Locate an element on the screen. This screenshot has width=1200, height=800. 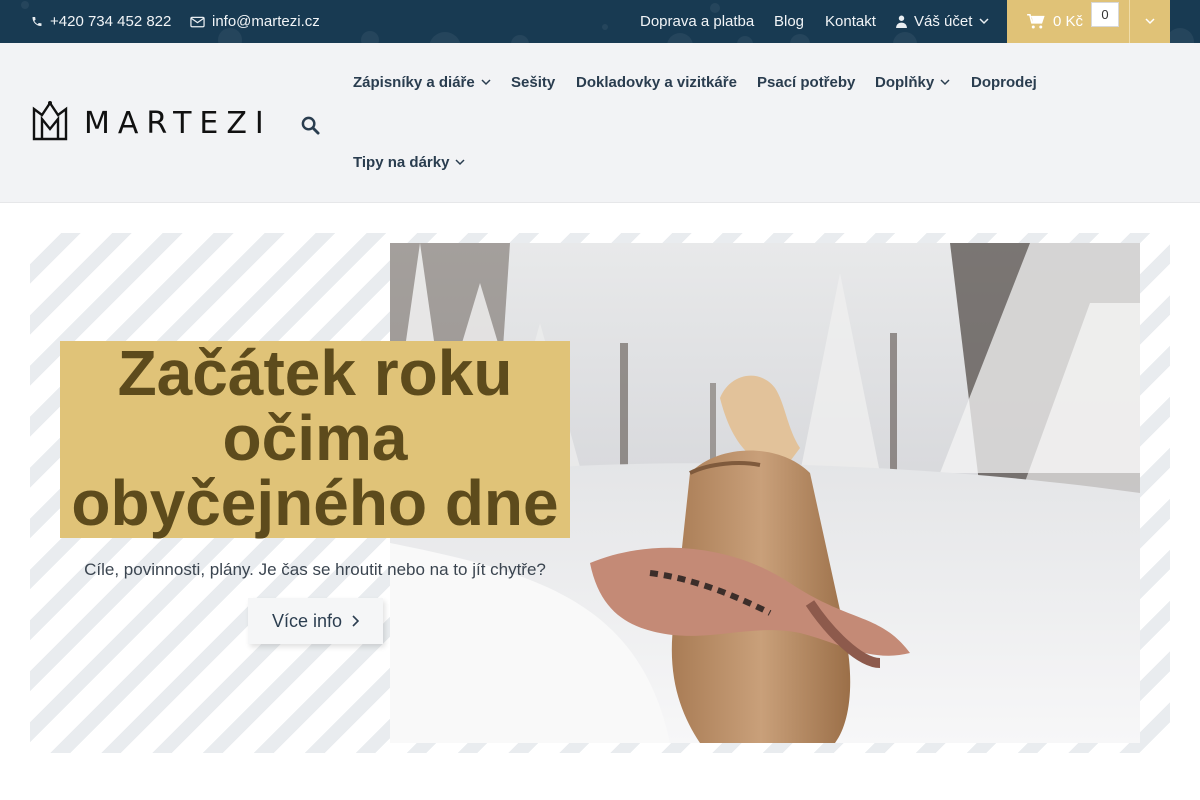
nav-writing: Psací potřeby is located at coordinates (806, 82).